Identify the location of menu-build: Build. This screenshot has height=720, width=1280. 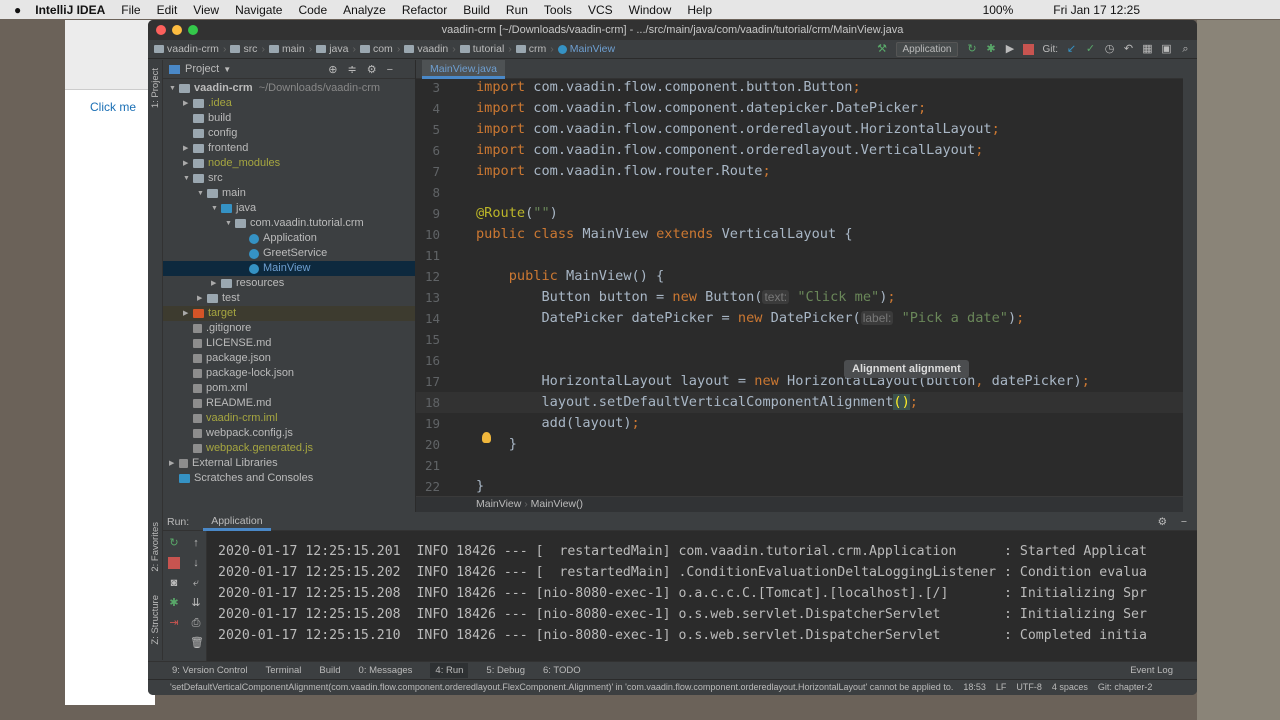
(476, 10).